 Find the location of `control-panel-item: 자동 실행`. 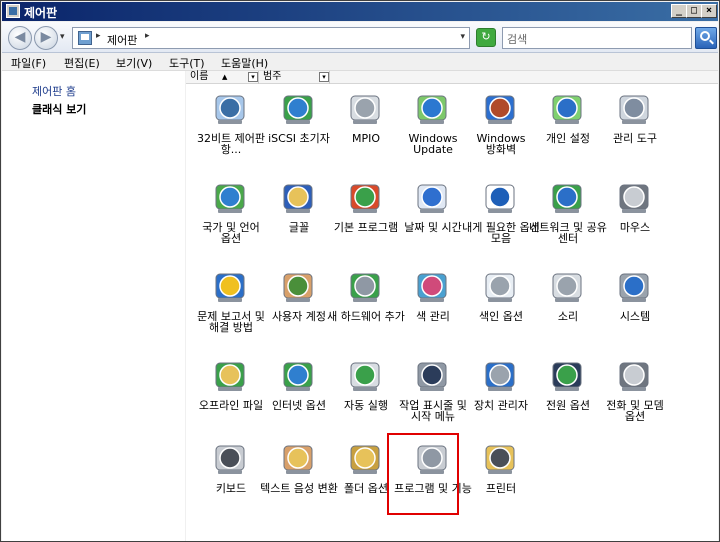

control-panel-item: 자동 실행 is located at coordinates (366, 393).